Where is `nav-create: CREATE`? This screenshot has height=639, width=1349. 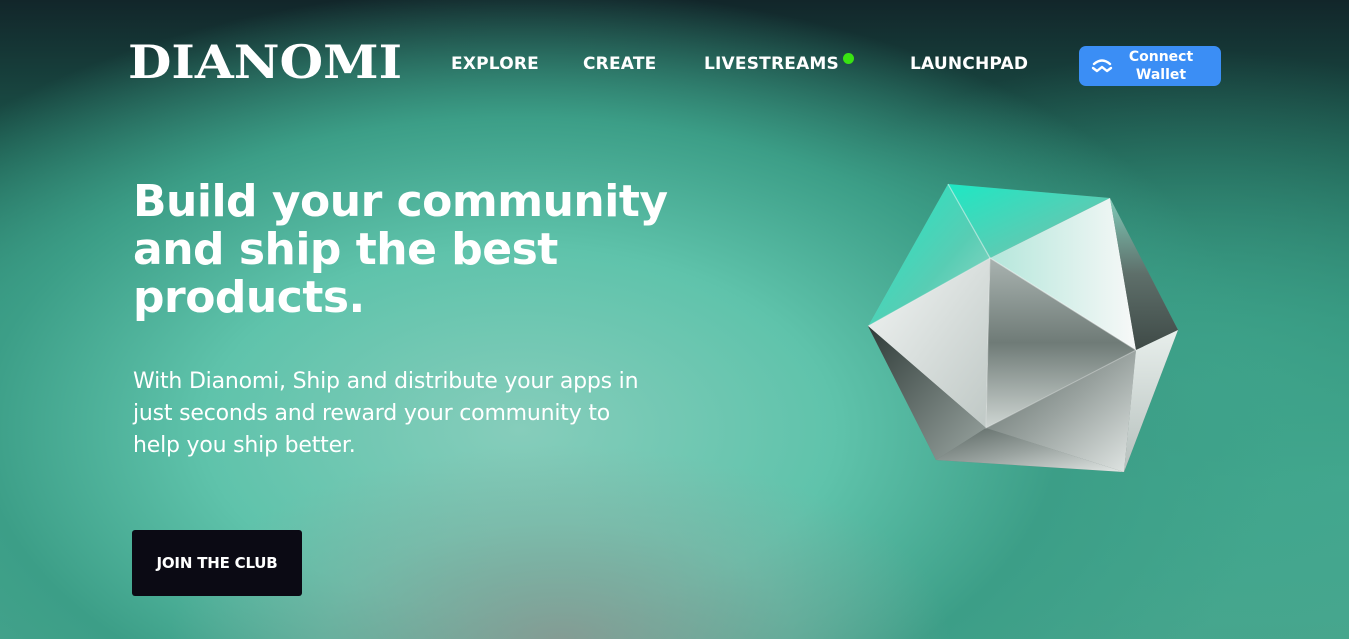
nav-create: CREATE is located at coordinates (619, 64).